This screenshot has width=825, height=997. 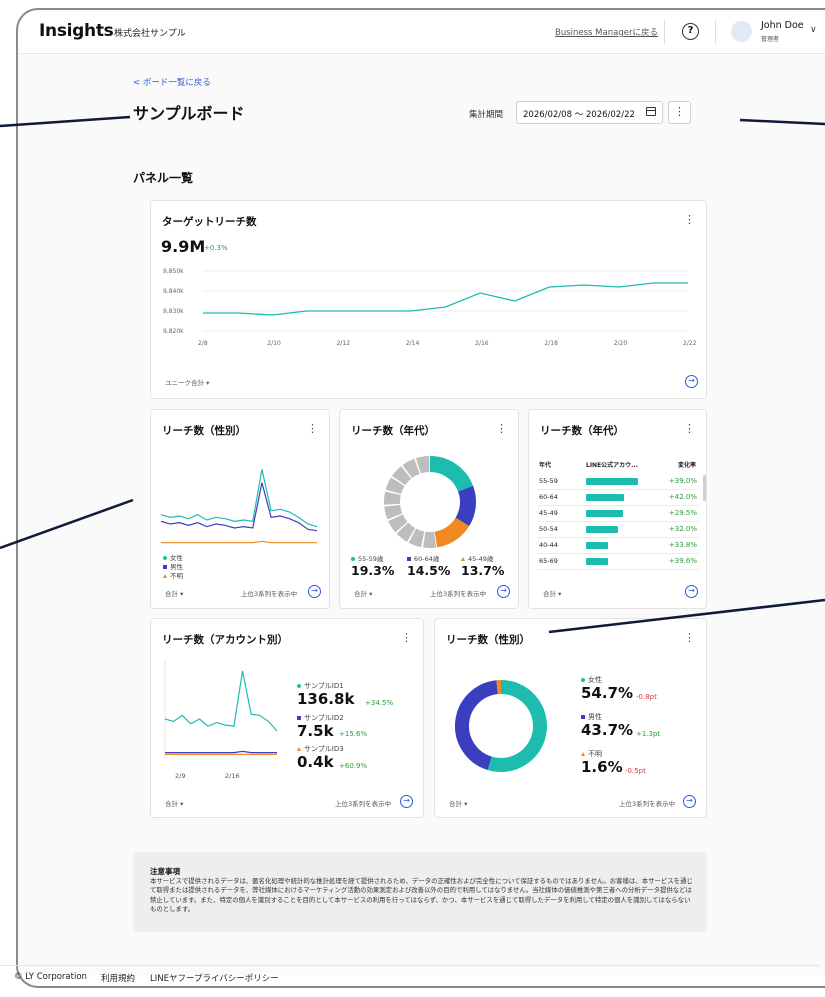 I want to click on reach-age-donut-chart, so click(x=430, y=502).